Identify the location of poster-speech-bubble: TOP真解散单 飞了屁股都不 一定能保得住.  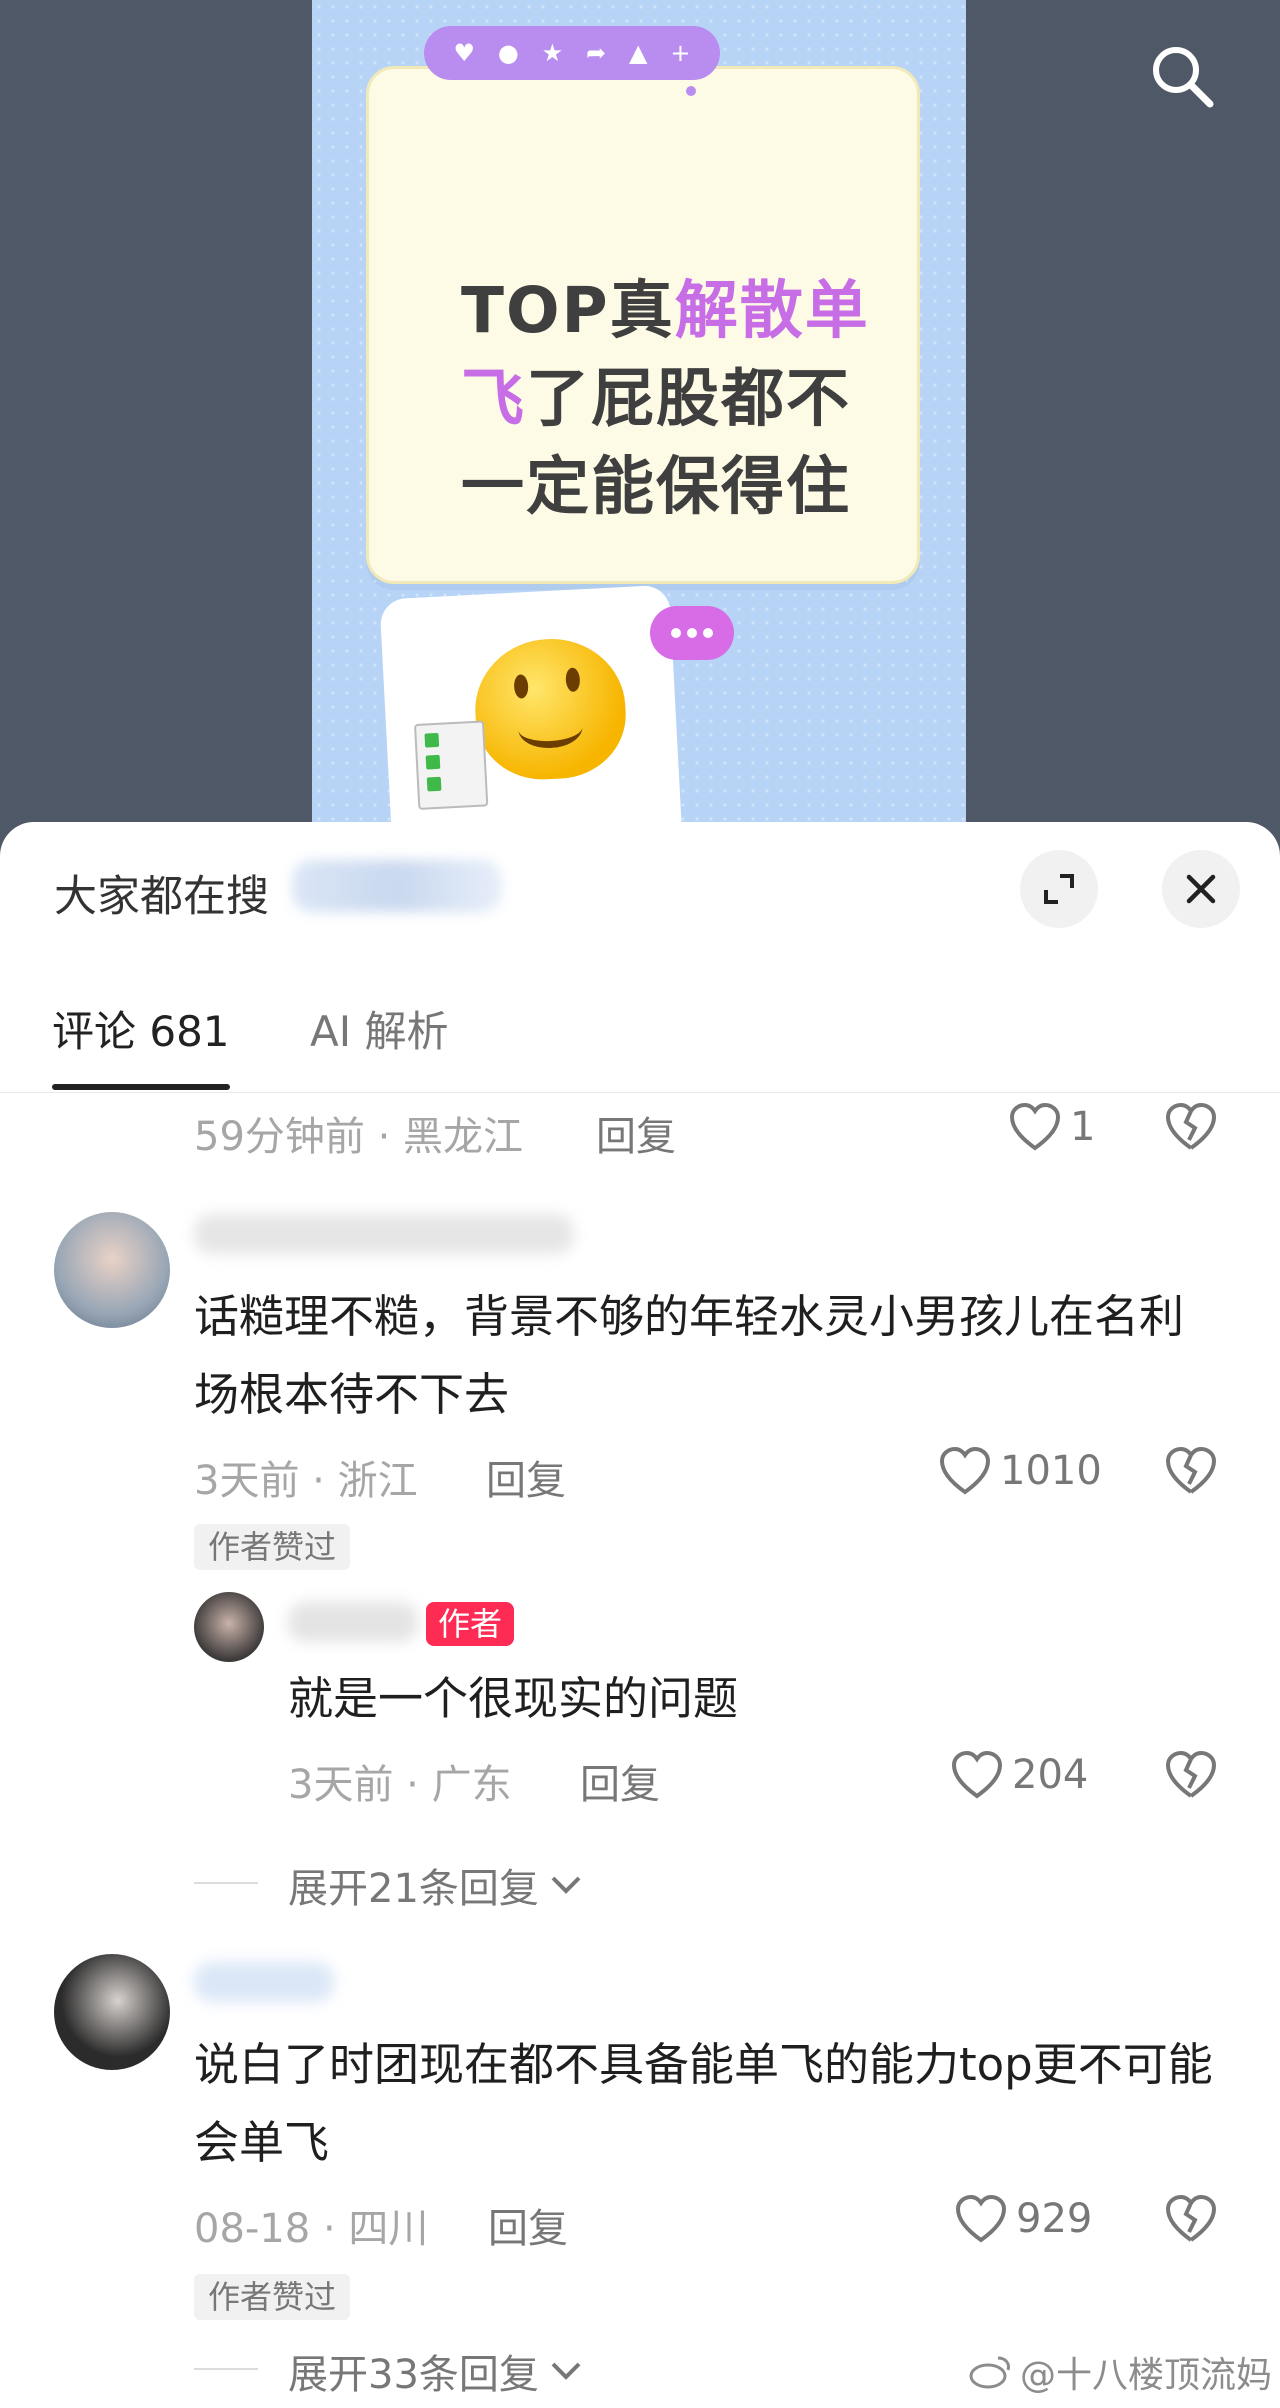
(643, 364).